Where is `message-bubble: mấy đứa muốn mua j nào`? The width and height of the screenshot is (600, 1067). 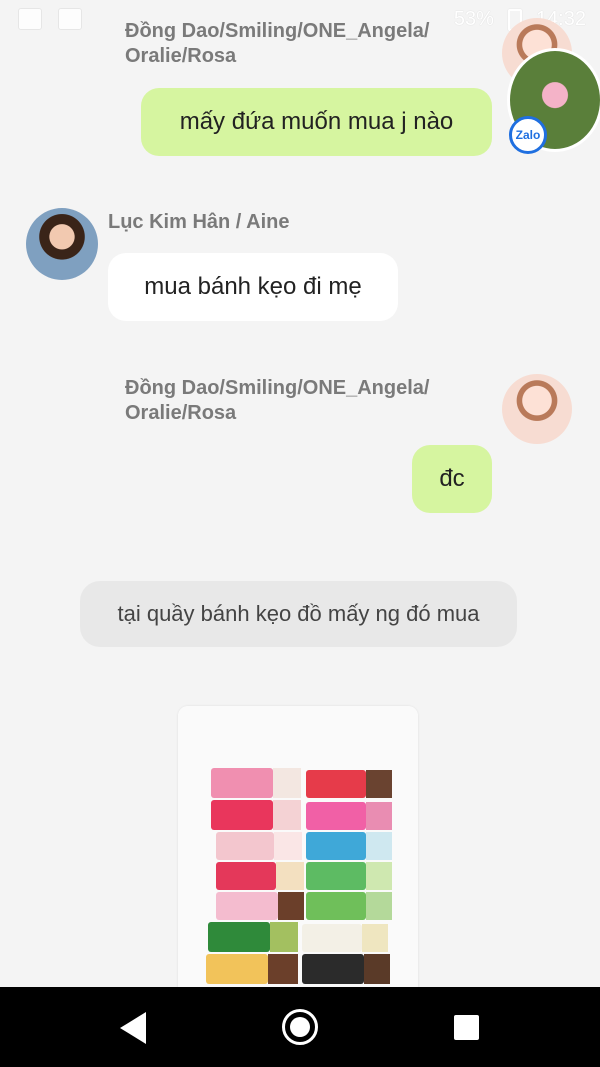
message-bubble: mấy đứa muốn mua j nào is located at coordinates (316, 122).